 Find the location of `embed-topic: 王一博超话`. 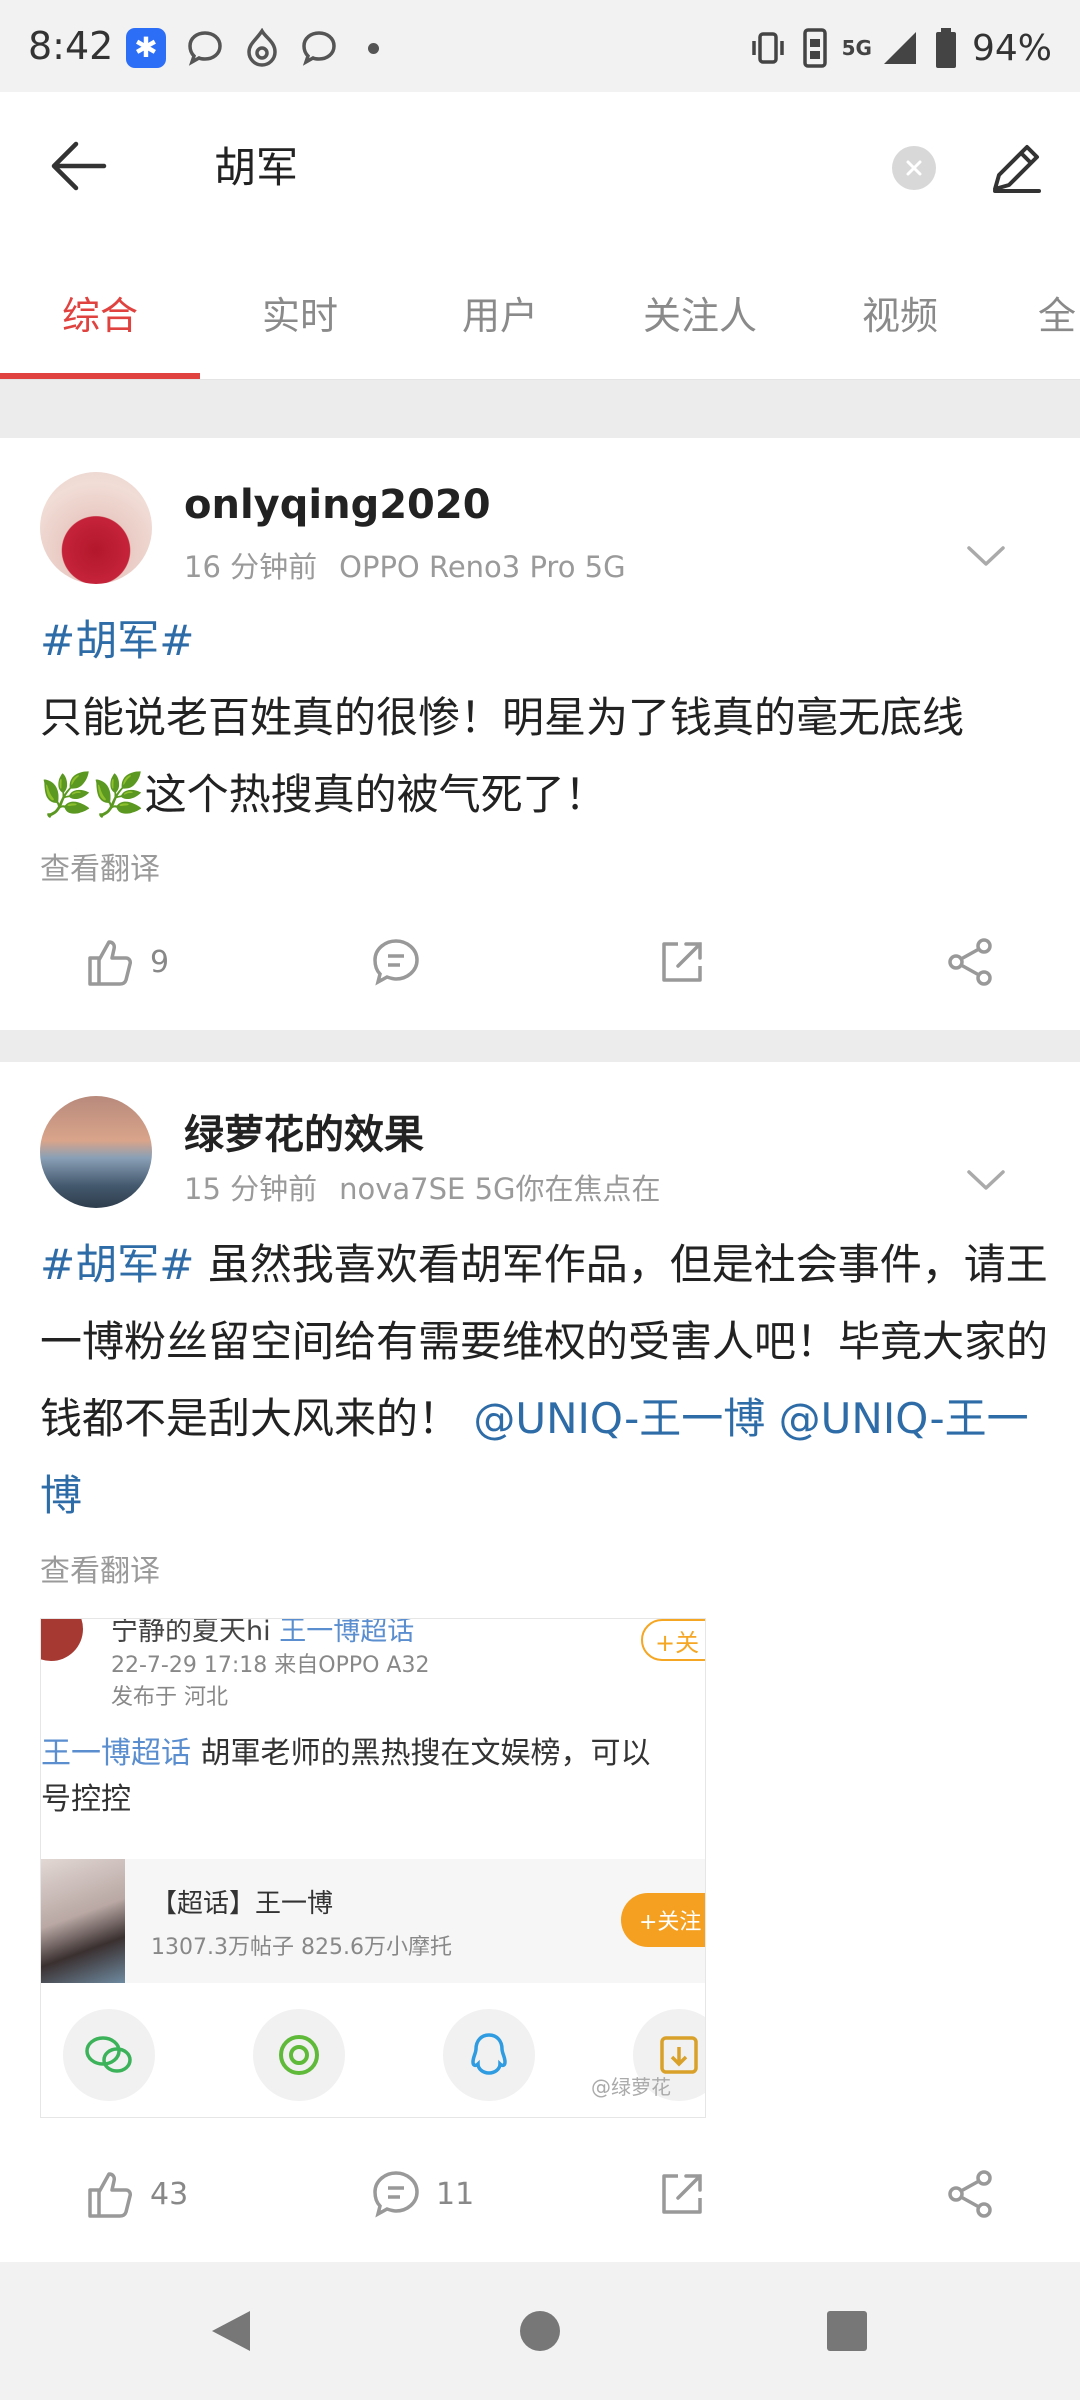

embed-topic: 王一博超话 is located at coordinates (116, 1753).